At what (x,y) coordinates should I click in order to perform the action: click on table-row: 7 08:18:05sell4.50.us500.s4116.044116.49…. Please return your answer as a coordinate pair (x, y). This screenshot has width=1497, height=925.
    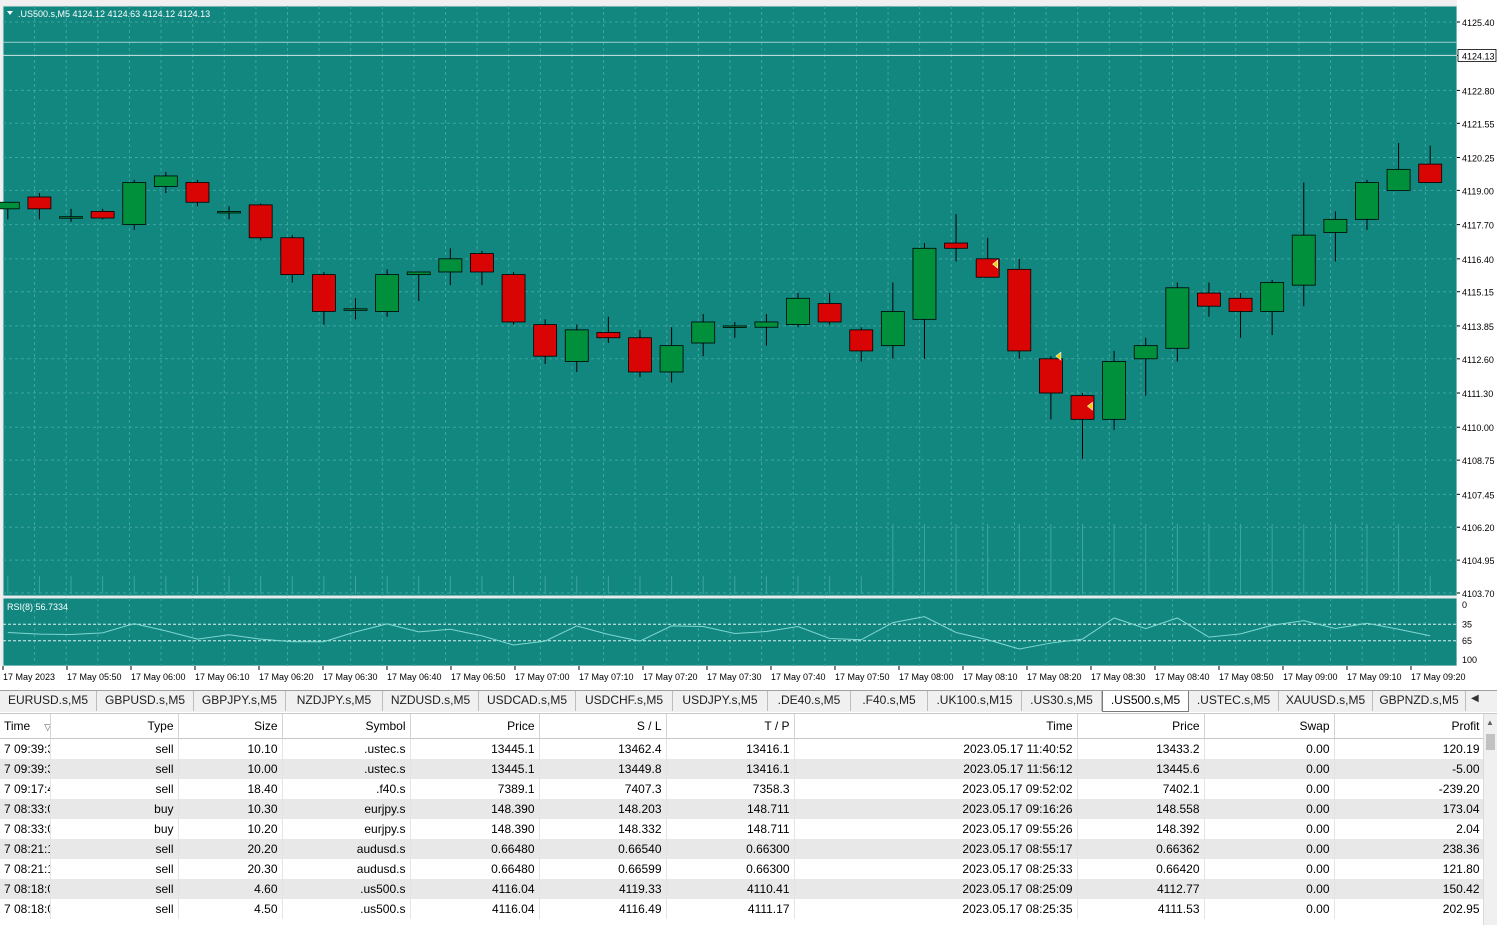
    Looking at the image, I should click on (742, 909).